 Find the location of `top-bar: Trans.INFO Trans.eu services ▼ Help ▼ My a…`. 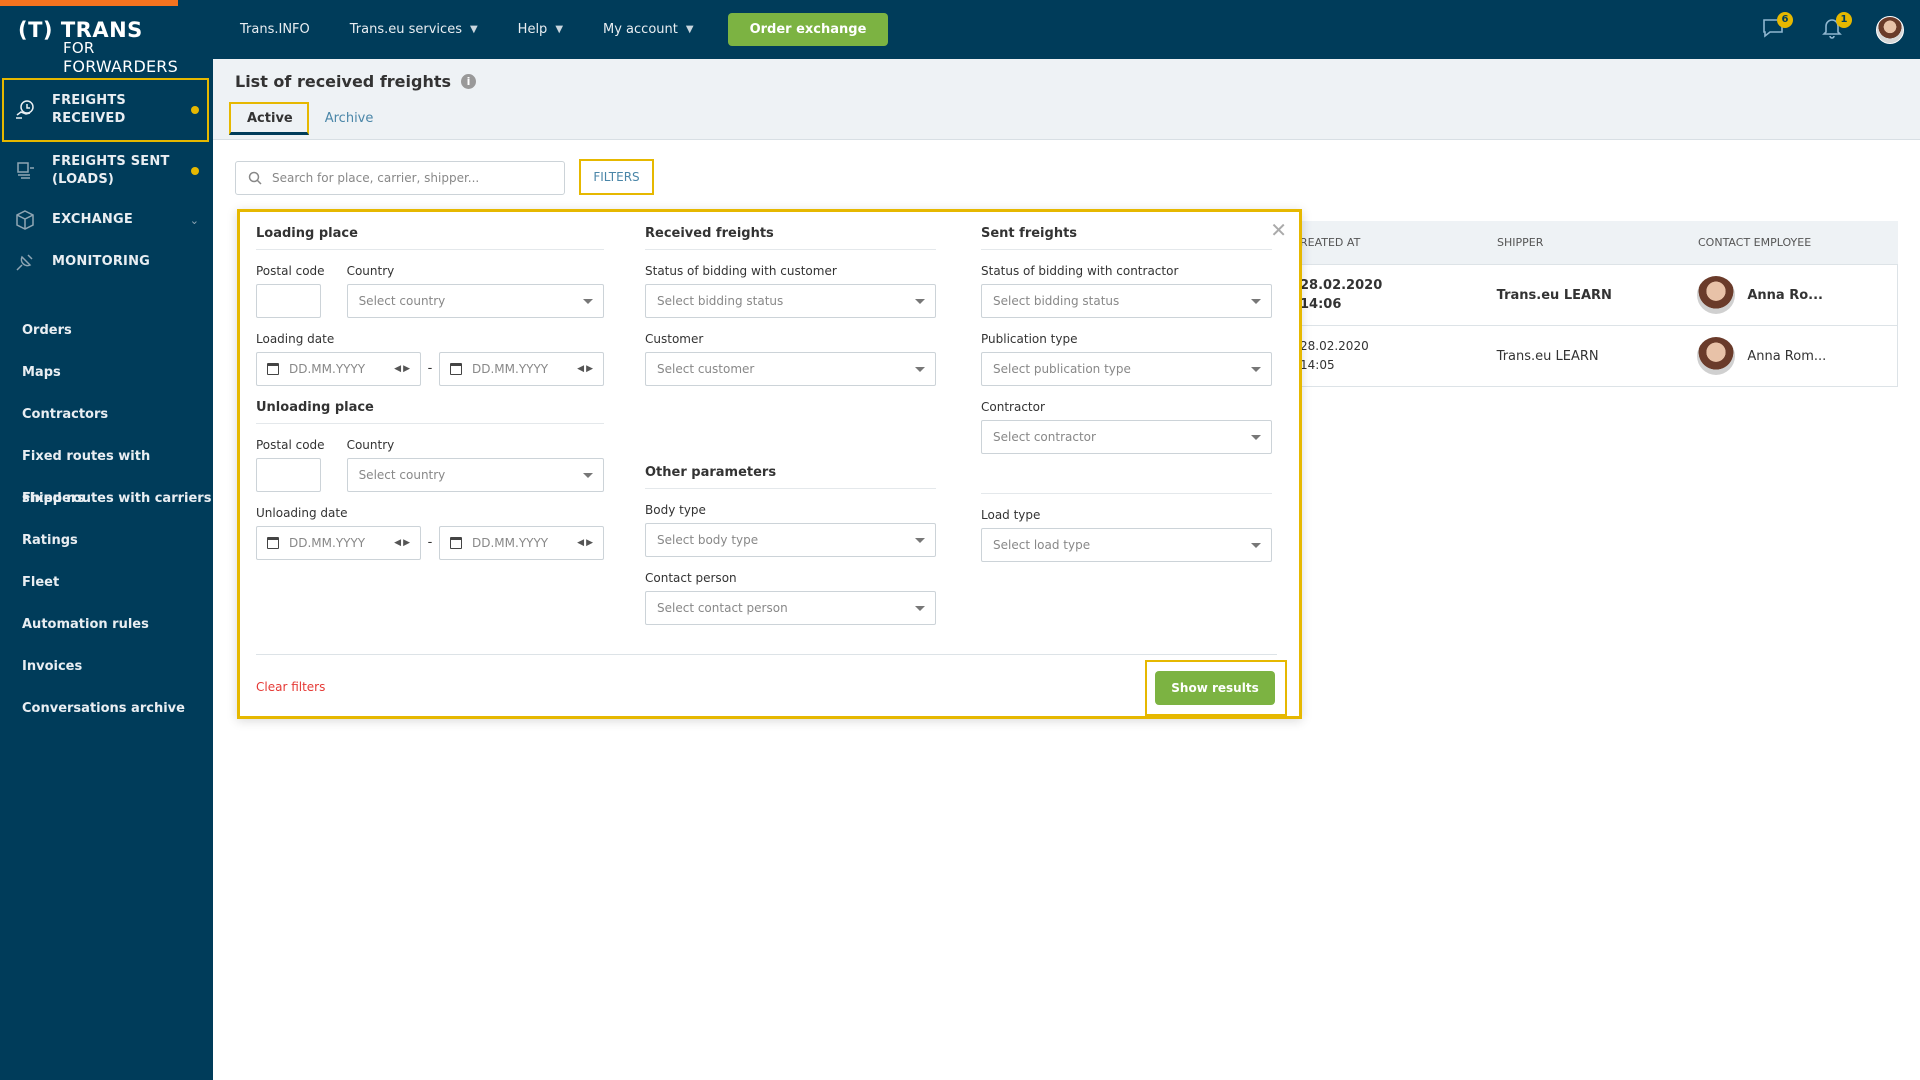

top-bar: Trans.INFO Trans.eu services ▼ Help ▼ My a… is located at coordinates (1066, 29).